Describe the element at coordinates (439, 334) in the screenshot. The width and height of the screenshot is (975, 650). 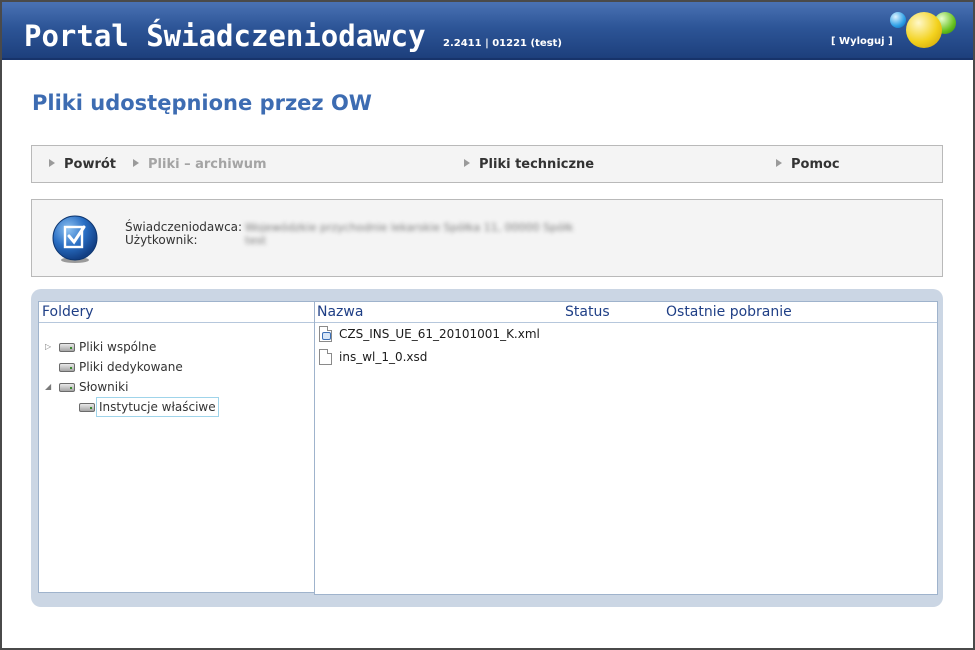
I see `file-name: CZS_INS_UE_61_20101001_K.xml` at that location.